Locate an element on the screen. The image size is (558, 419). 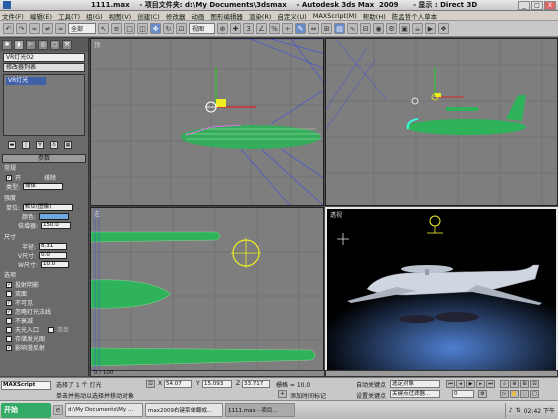
window-crossing-icon: ◫ is located at coordinates (142, 28).